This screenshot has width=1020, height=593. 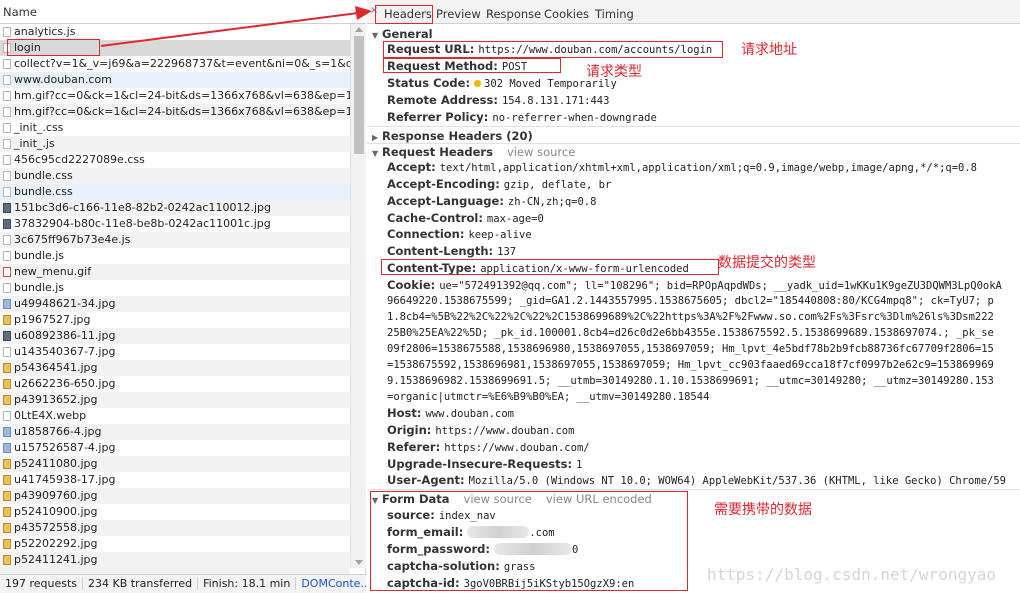 I want to click on general-title: General, so click(x=407, y=34).